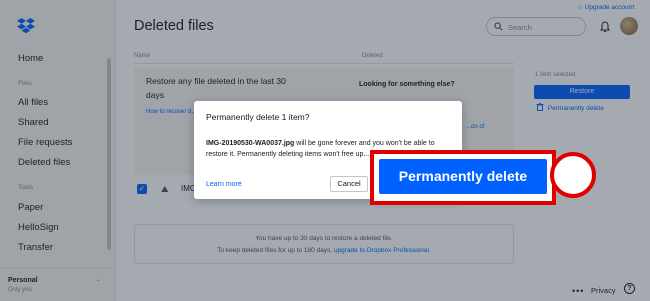  Describe the element at coordinates (463, 176) in the screenshot. I see `permanently-delete-button: Permanently delete` at that location.